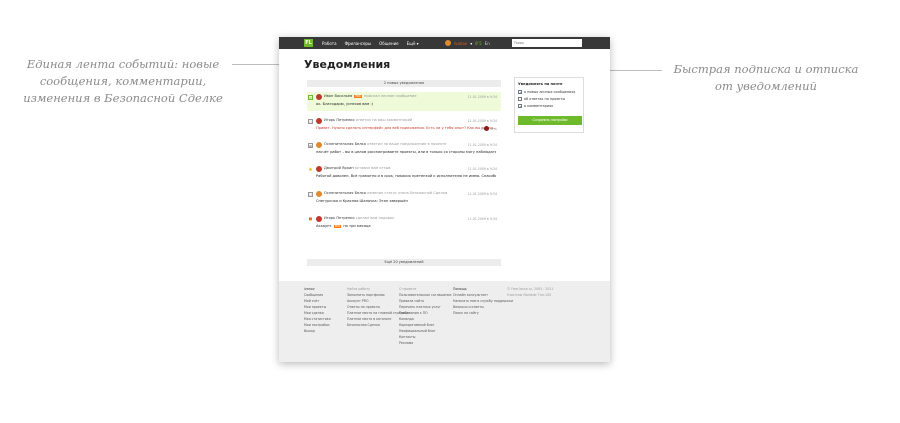 This screenshot has width=900, height=423. What do you see at coordinates (404, 262) in the screenshot?
I see `load-more-button: Ещё 20 уведомлений` at bounding box center [404, 262].